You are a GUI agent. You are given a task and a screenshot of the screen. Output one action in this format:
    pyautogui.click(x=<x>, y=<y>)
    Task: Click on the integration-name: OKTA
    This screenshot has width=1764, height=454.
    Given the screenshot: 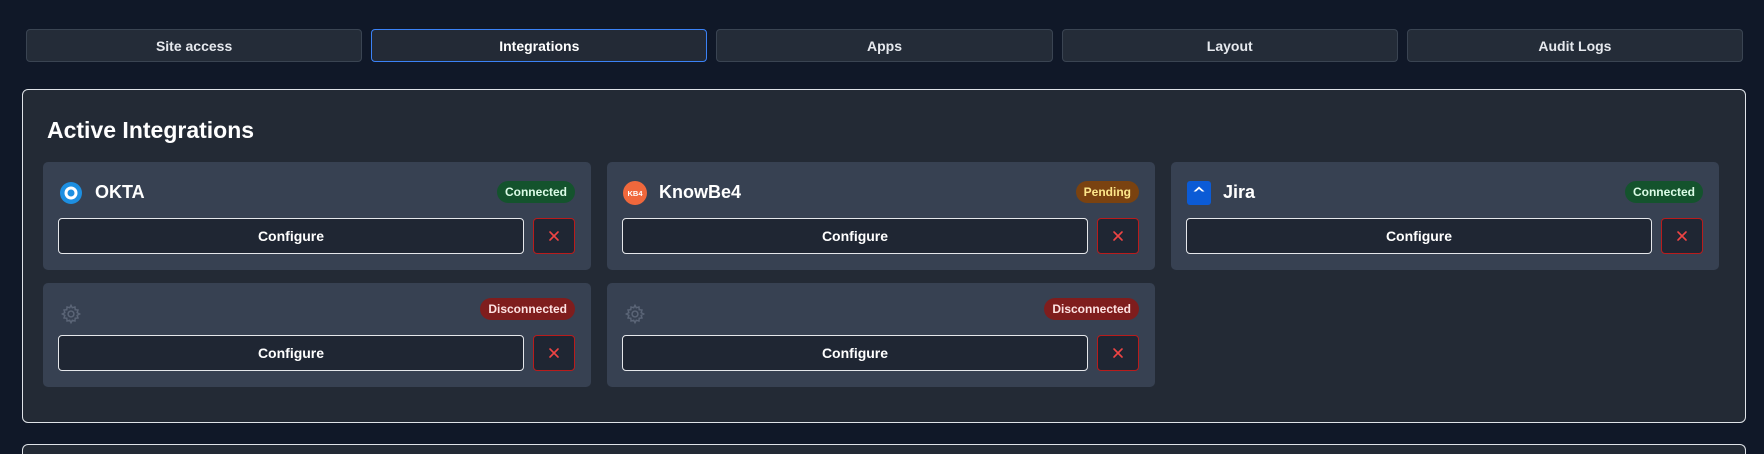 What is the action you would take?
    pyautogui.click(x=120, y=192)
    